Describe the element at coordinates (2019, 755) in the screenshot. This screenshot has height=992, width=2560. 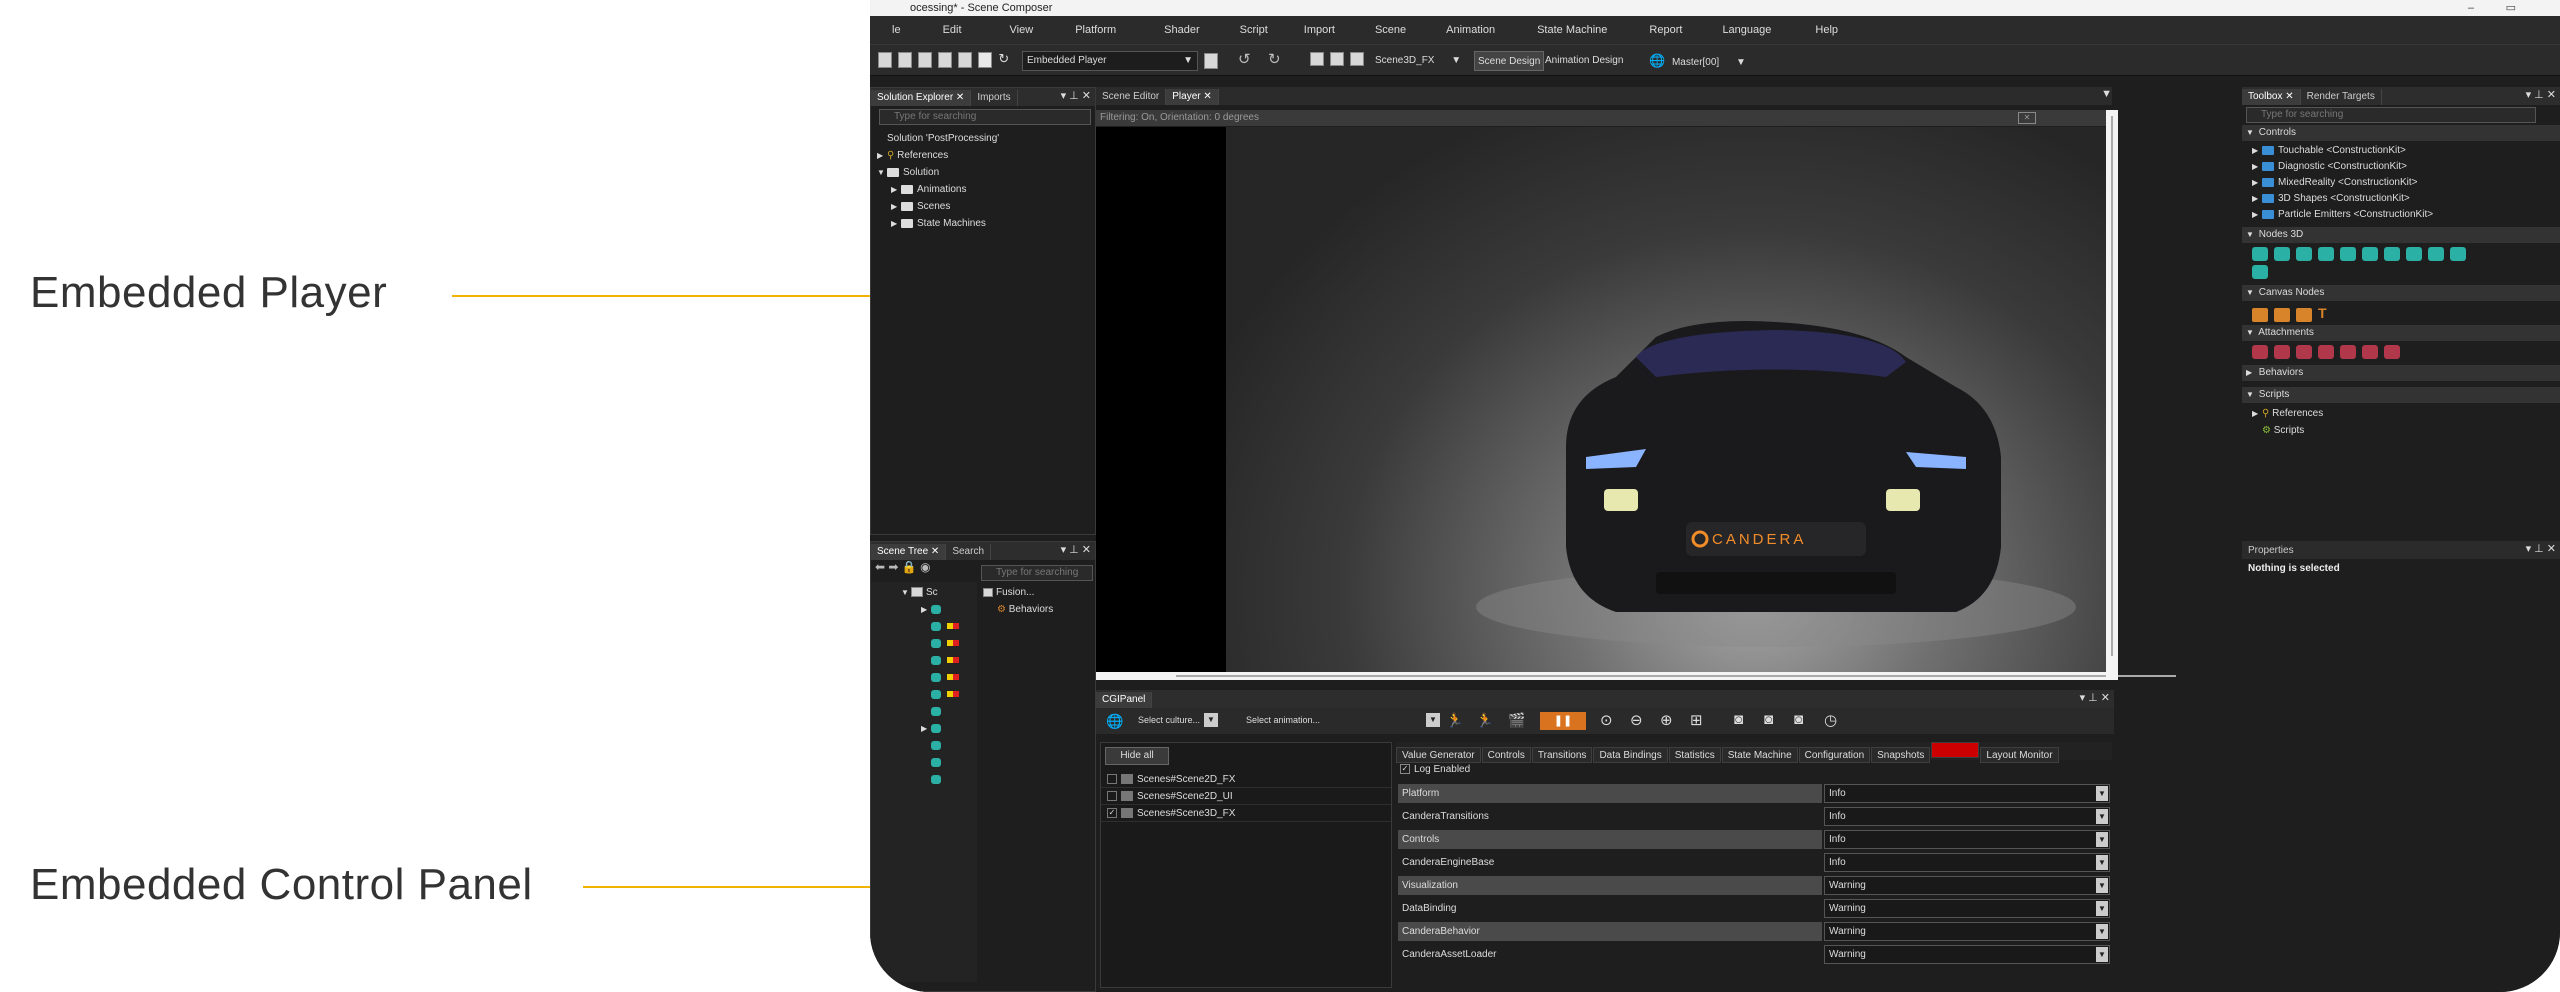
I see `tab-layout-monitor: Layout Monitor` at that location.